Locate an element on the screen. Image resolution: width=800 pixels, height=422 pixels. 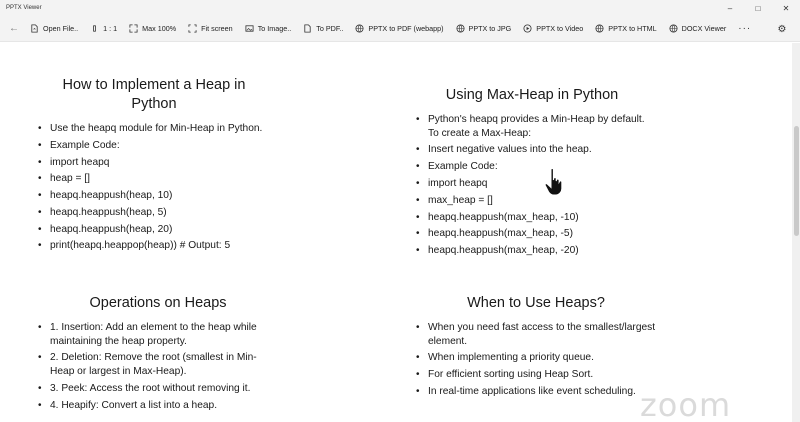
to-image-label: To Image.. is located at coordinates (274, 28).